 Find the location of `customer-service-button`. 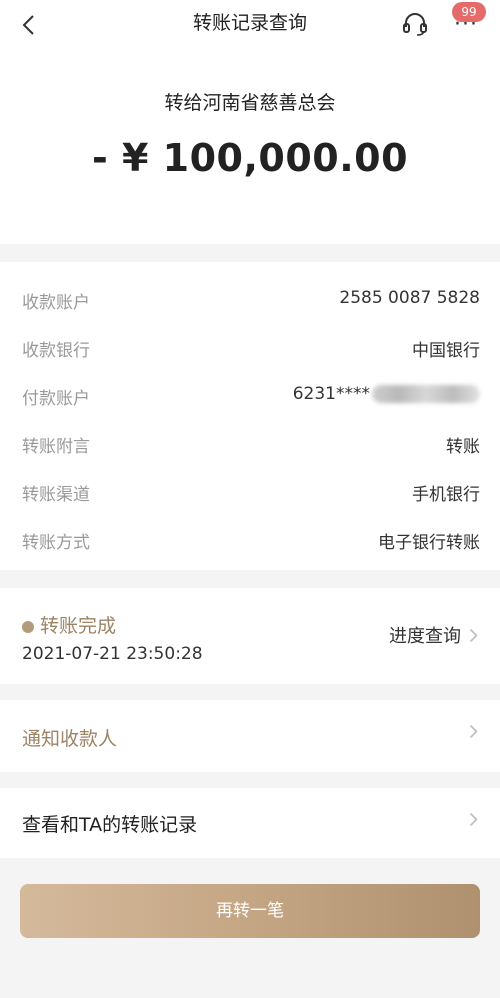

customer-service-button is located at coordinates (415, 24).